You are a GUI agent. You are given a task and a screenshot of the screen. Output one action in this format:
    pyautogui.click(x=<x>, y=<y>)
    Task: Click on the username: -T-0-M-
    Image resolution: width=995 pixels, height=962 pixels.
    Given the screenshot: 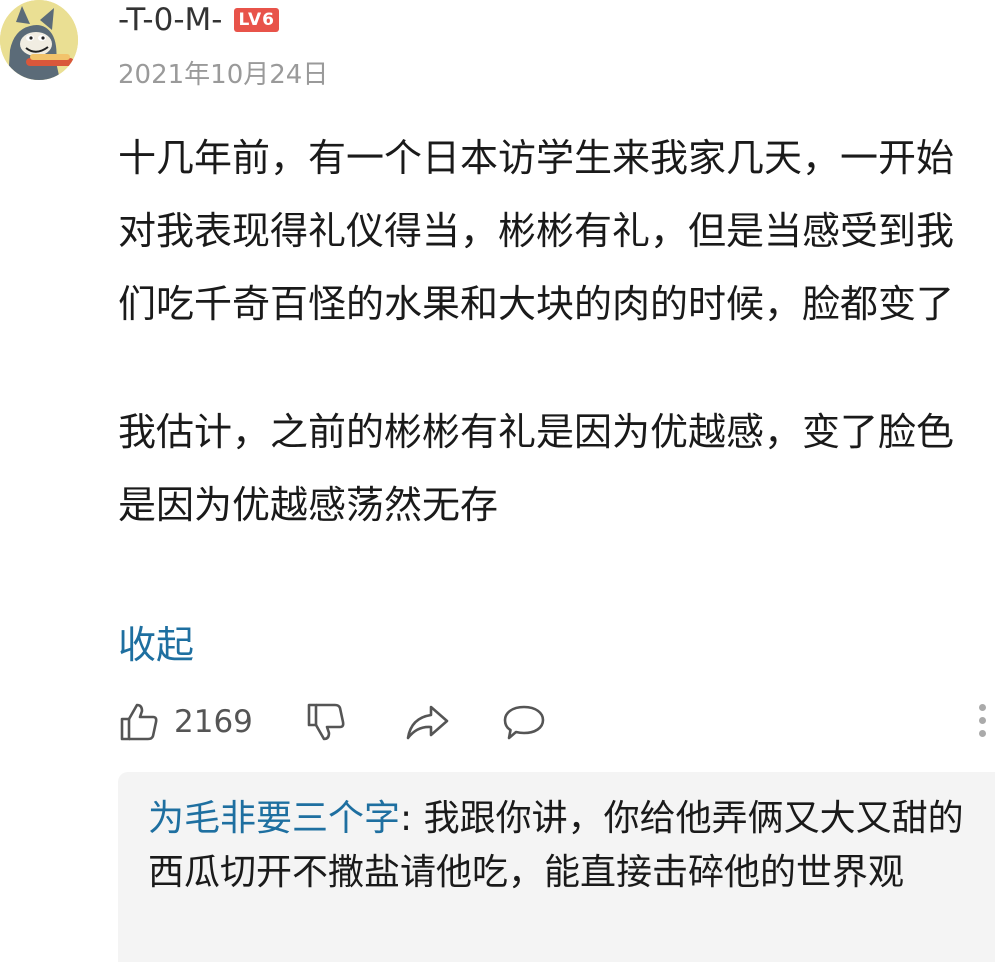 What is the action you would take?
    pyautogui.click(x=170, y=20)
    